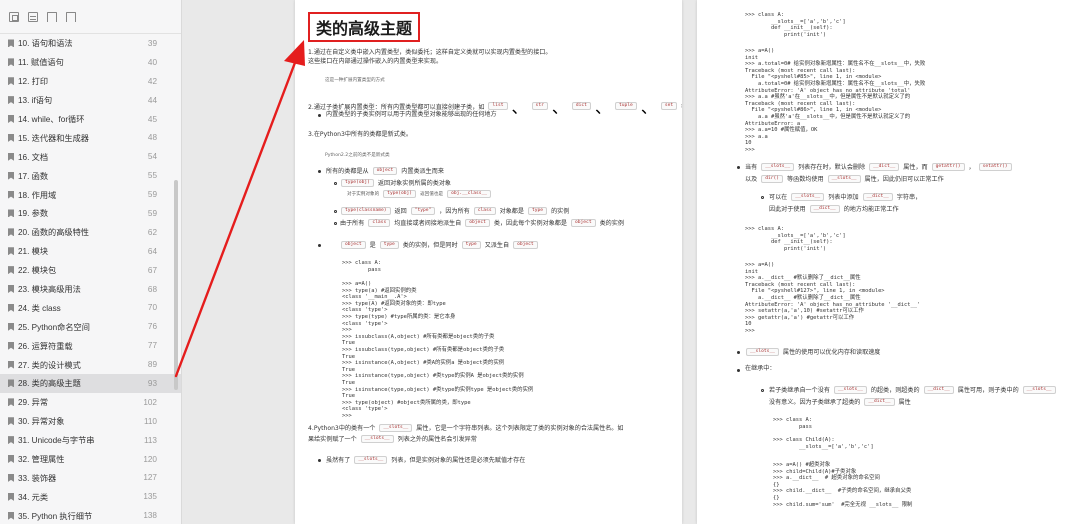 This screenshot has height=524, width=1080. Describe the element at coordinates (90, 17) in the screenshot. I see `sidebar-toolbar` at that location.